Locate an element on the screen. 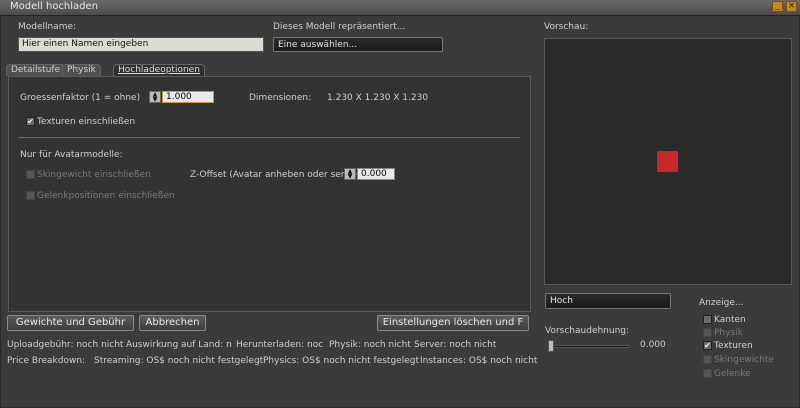  download-text: Herunterladen: noc is located at coordinates (280, 345).